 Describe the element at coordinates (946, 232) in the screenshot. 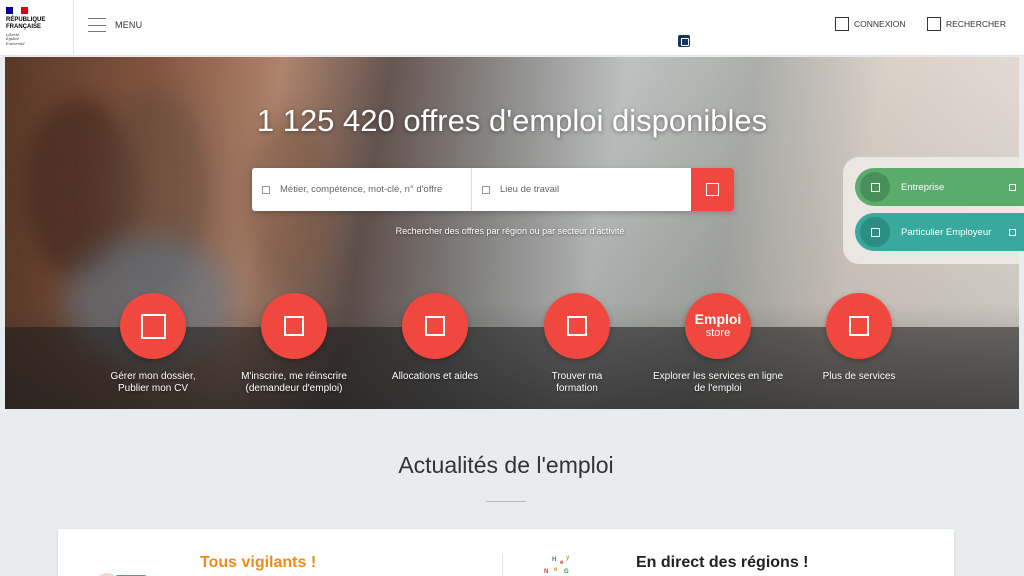

I see `particulier-label: Particulier Employeur` at that location.